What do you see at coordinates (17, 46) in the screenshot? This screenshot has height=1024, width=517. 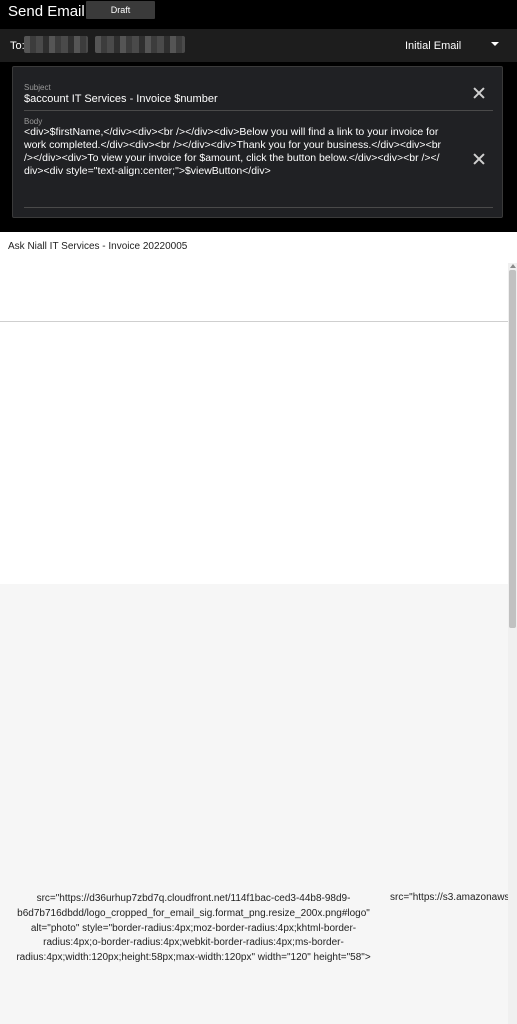 I see `to-label: To:` at bounding box center [17, 46].